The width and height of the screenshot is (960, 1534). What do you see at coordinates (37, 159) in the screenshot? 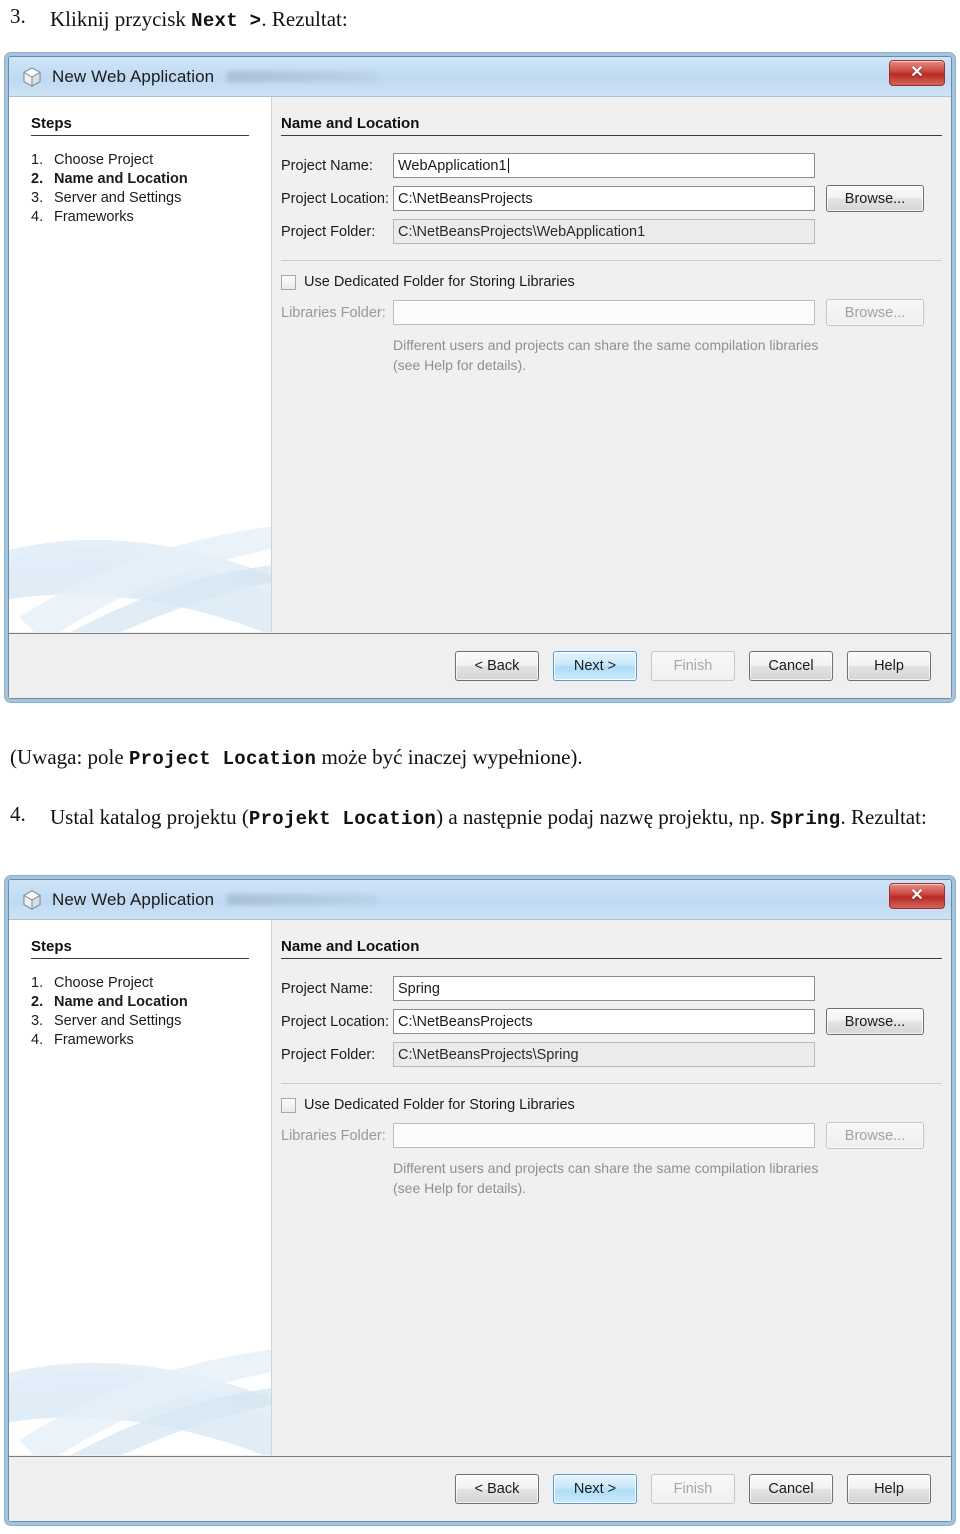
I see `step-number: 1.` at bounding box center [37, 159].